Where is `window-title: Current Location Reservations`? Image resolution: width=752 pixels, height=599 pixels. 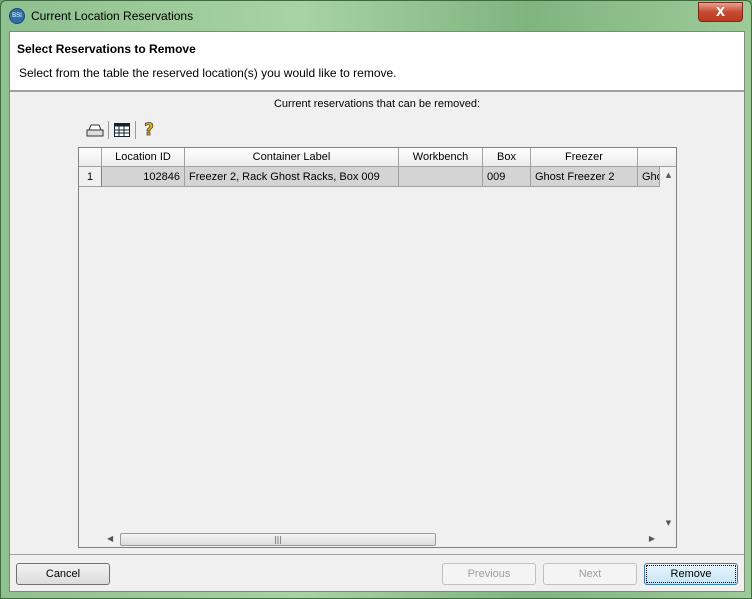 window-title: Current Location Reservations is located at coordinates (112, 16).